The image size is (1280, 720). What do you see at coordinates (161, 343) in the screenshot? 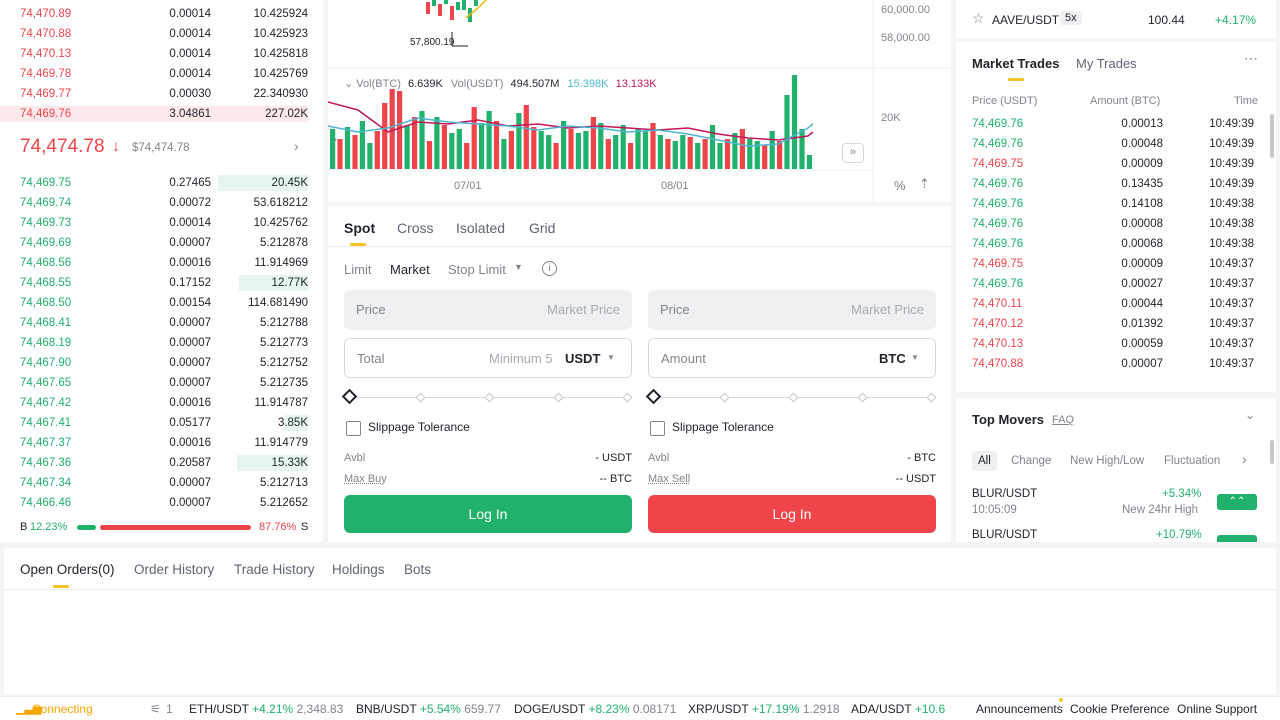
I see `bid-row: 74,468.19 0.00007 5.212773` at bounding box center [161, 343].